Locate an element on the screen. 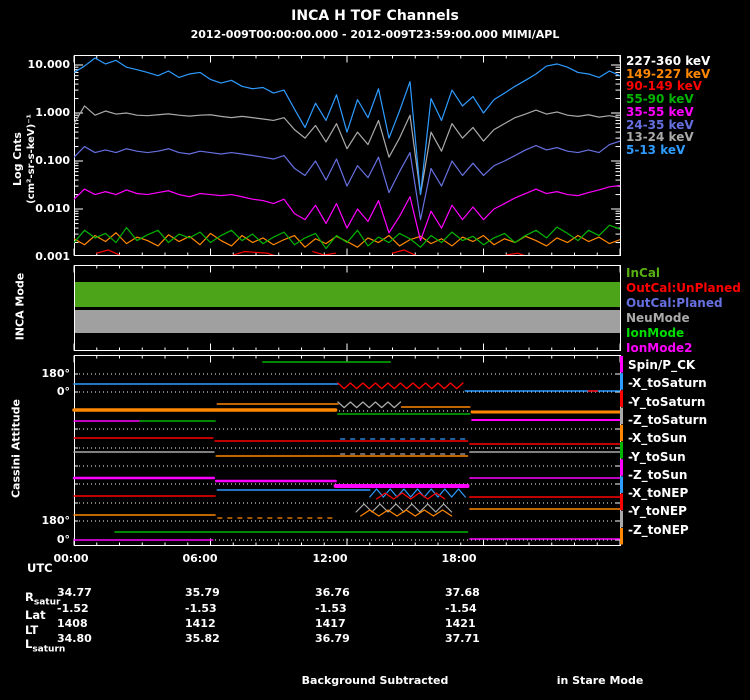 The height and width of the screenshot is (700, 750). table-cell-LT-2: 1417 is located at coordinates (330, 623).